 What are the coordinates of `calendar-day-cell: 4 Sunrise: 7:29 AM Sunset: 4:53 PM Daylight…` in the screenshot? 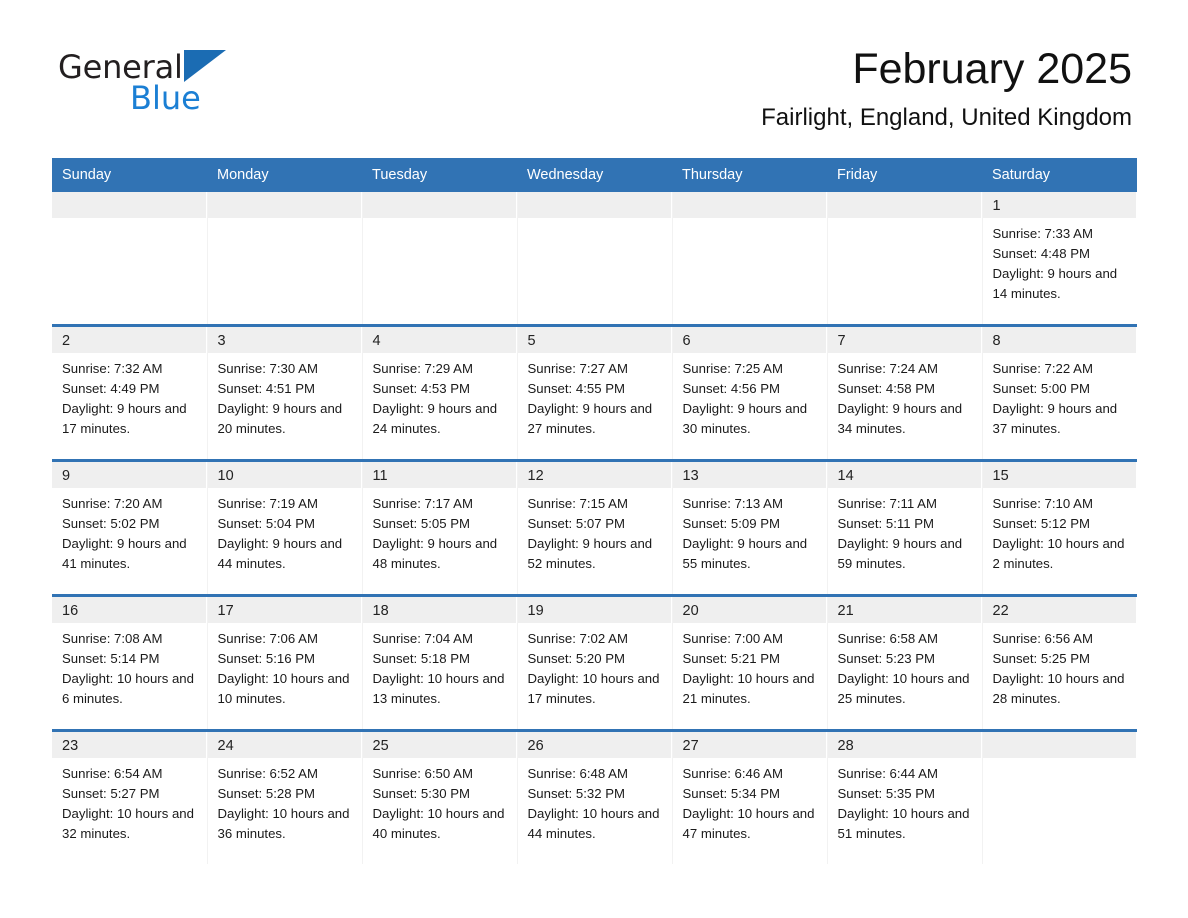 It's located at (439, 392).